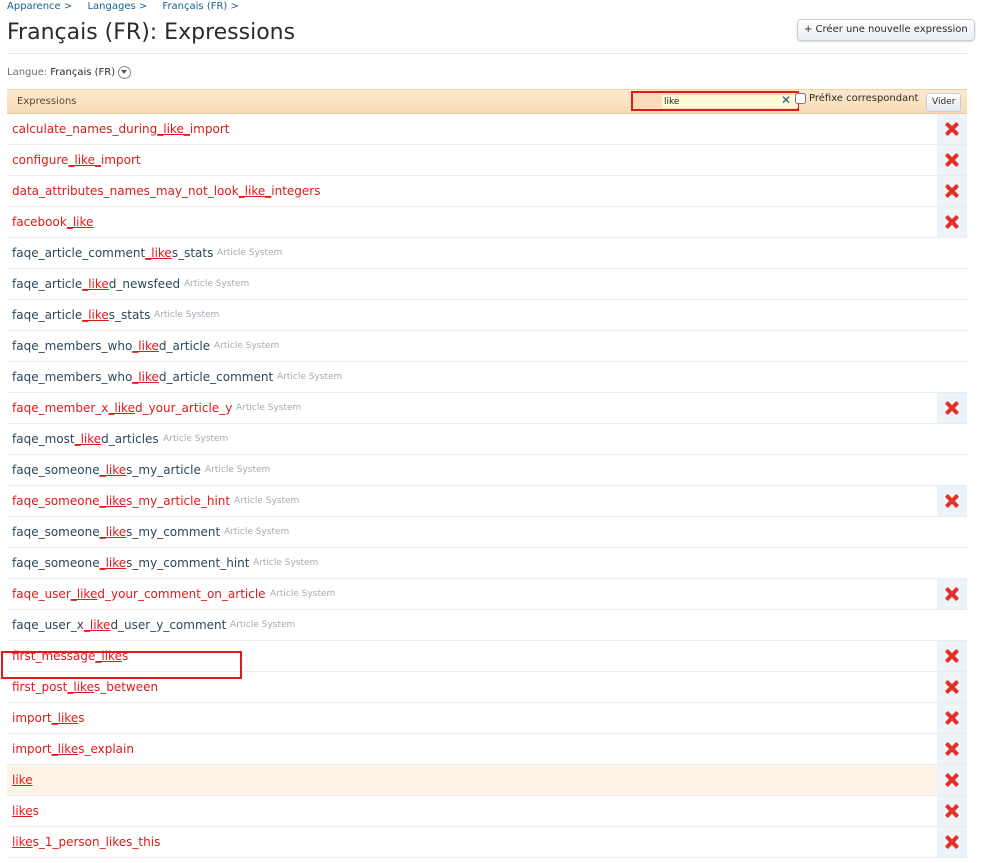  What do you see at coordinates (85, 439) in the screenshot?
I see `phrase-link: faqe_most_liked_articles` at bounding box center [85, 439].